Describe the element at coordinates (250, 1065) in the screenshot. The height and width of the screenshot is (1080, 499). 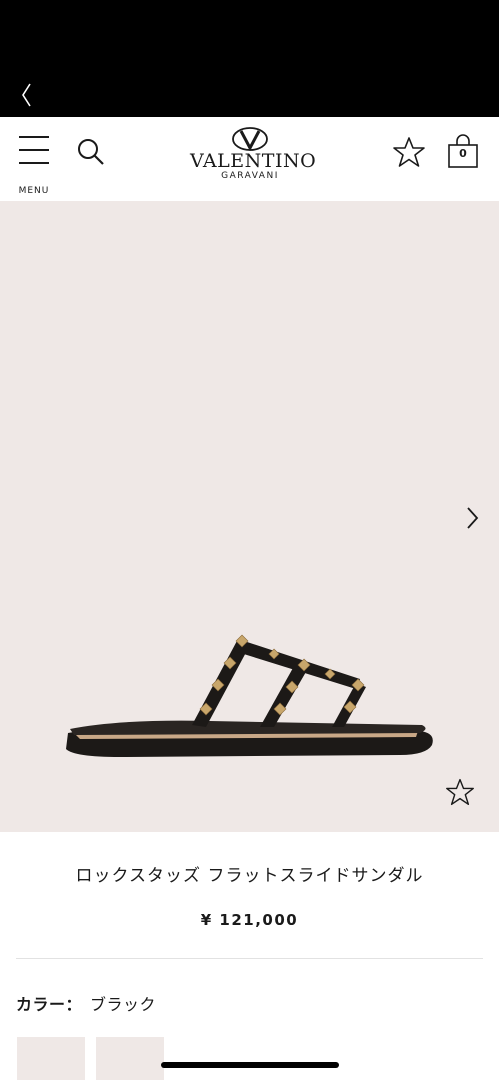
I see `home-indicator` at that location.